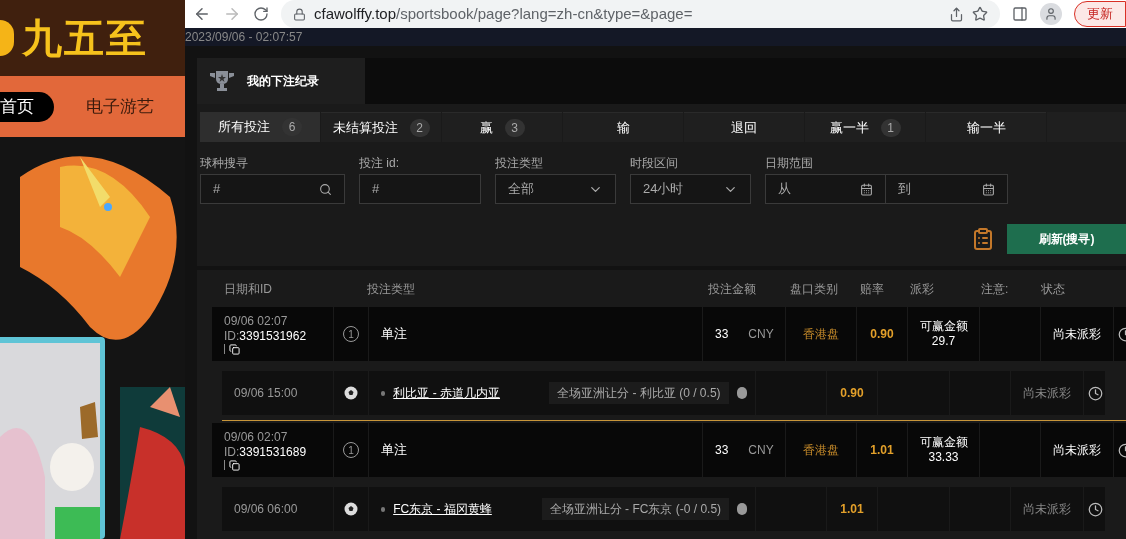 Image resolution: width=1126 pixels, height=539 pixels. I want to click on reload-icon, so click(261, 14).